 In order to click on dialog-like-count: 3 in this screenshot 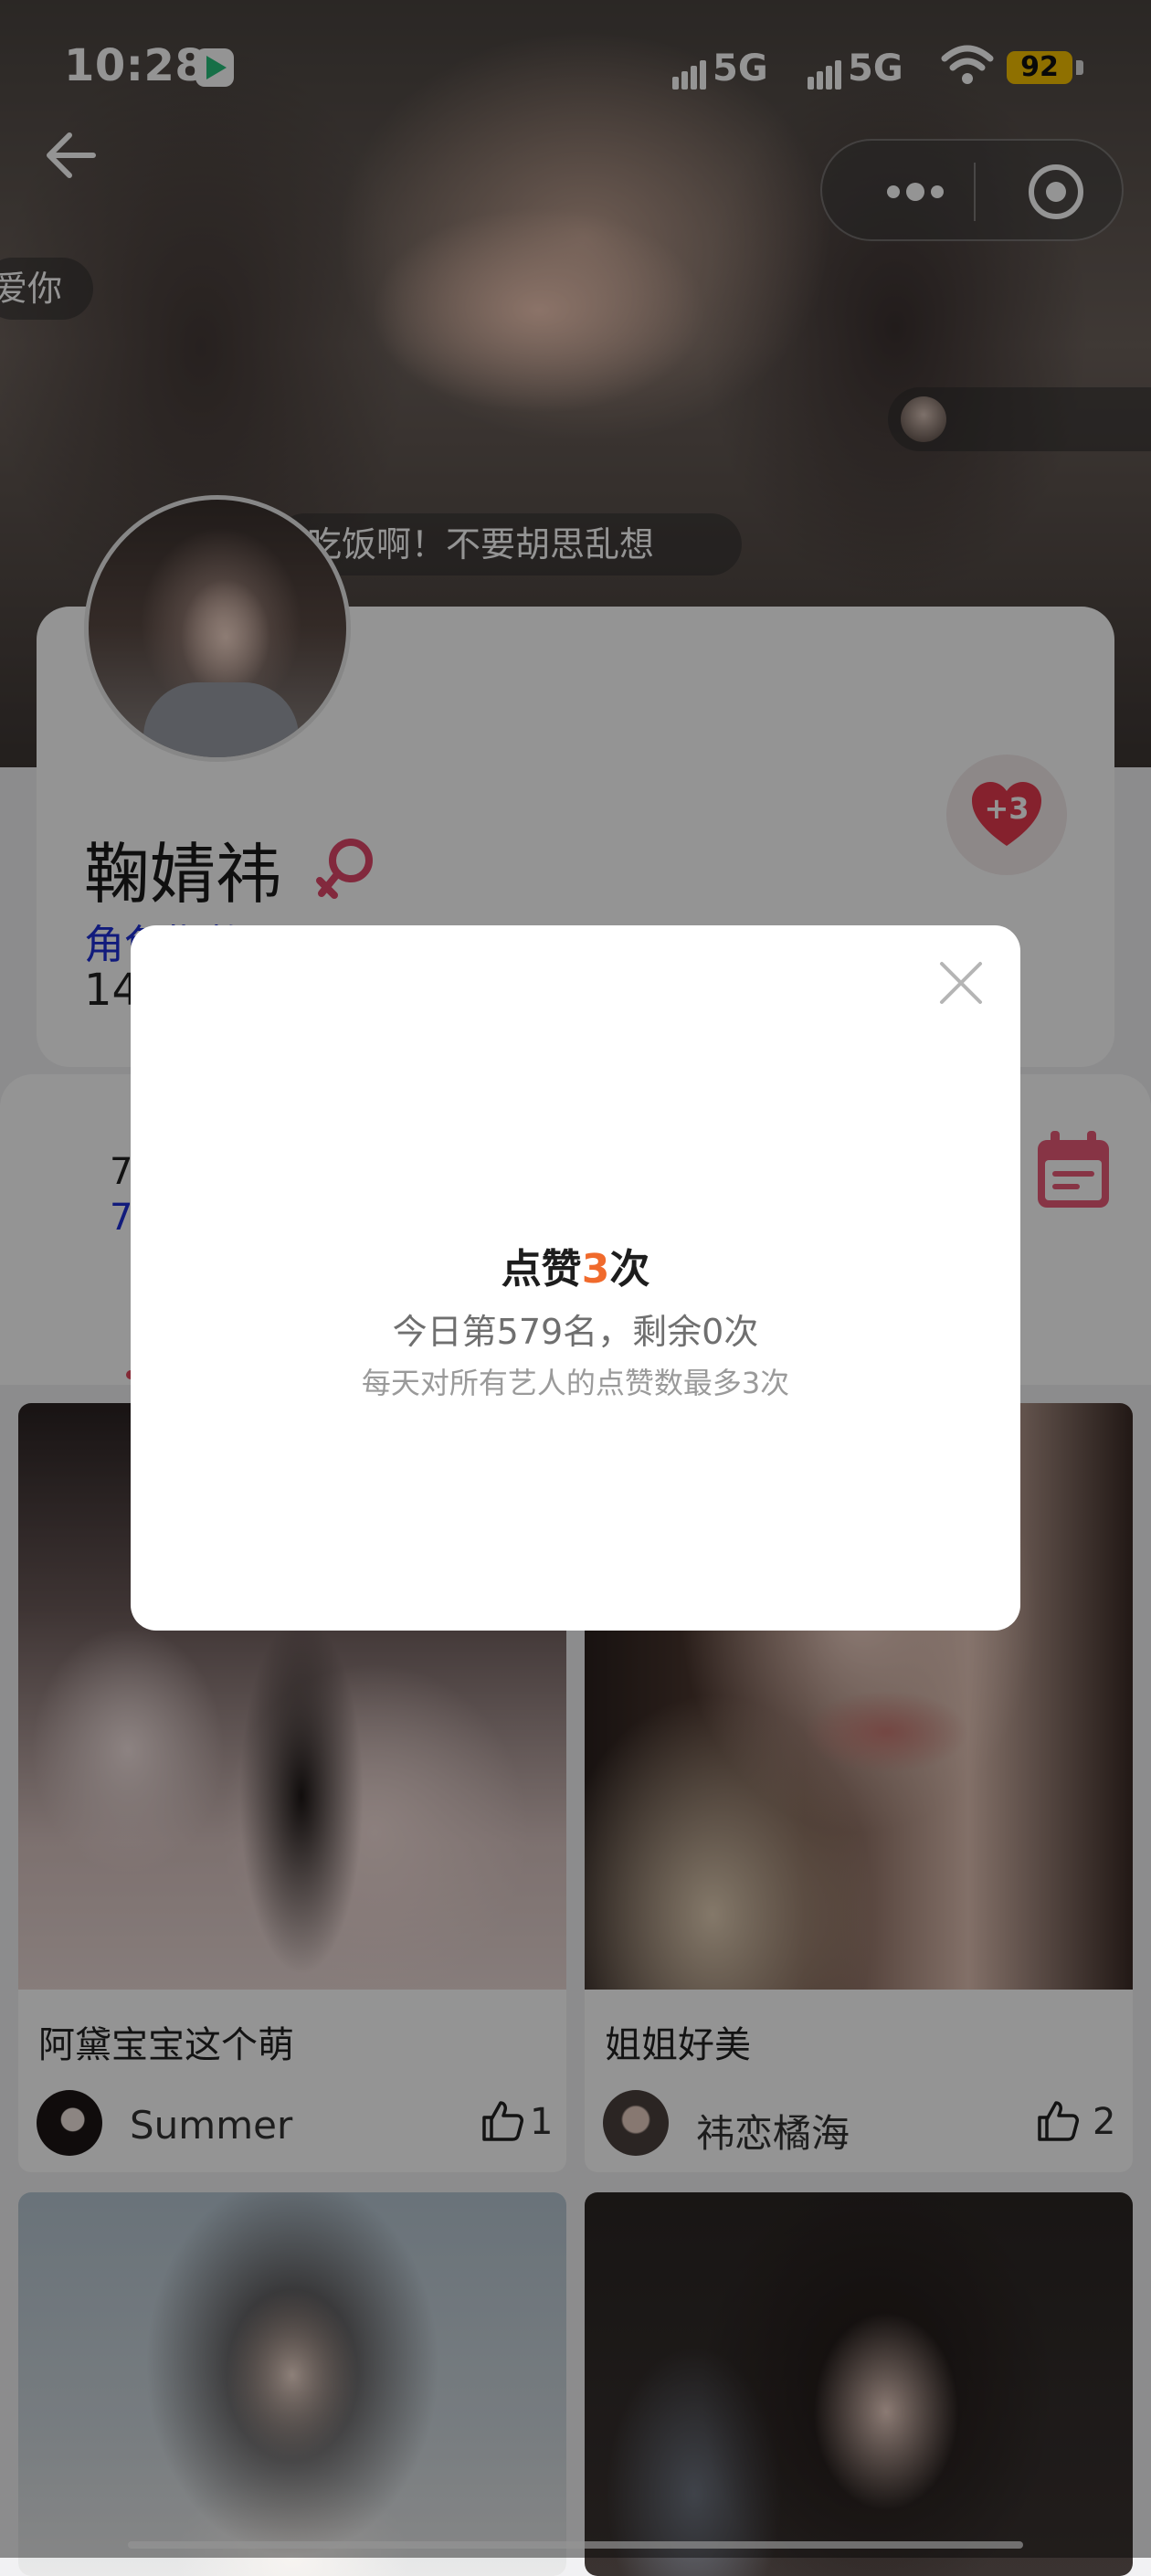, I will do `click(595, 1269)`.